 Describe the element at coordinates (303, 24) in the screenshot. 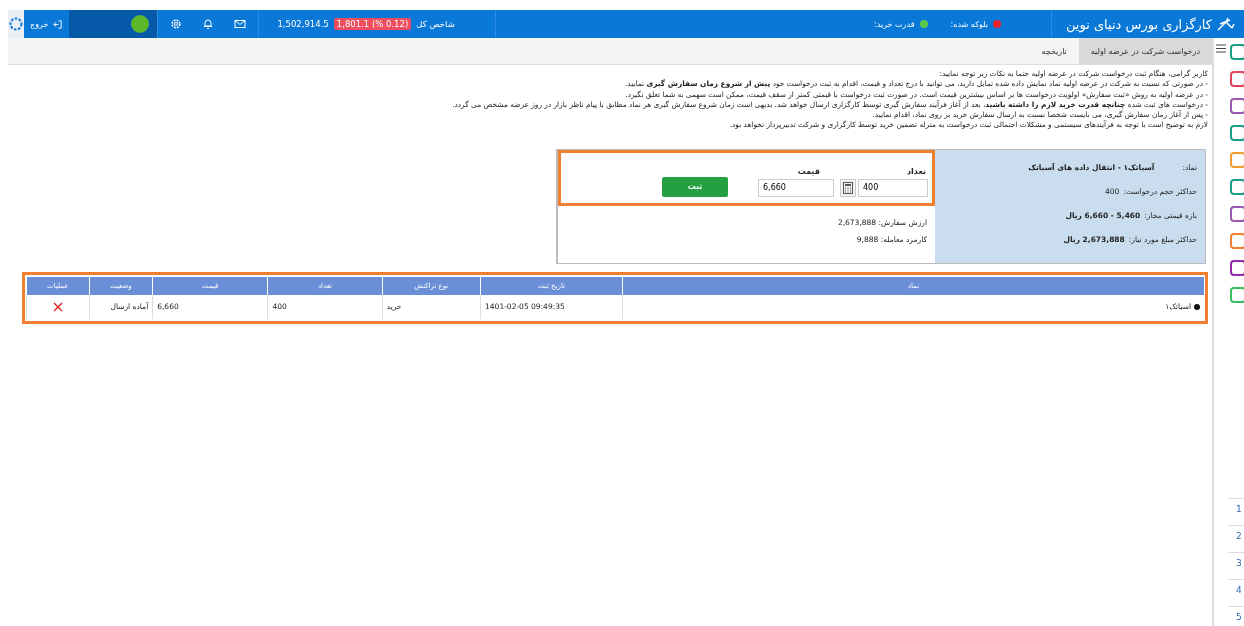

I see `index-value: 1,502,914.5` at that location.